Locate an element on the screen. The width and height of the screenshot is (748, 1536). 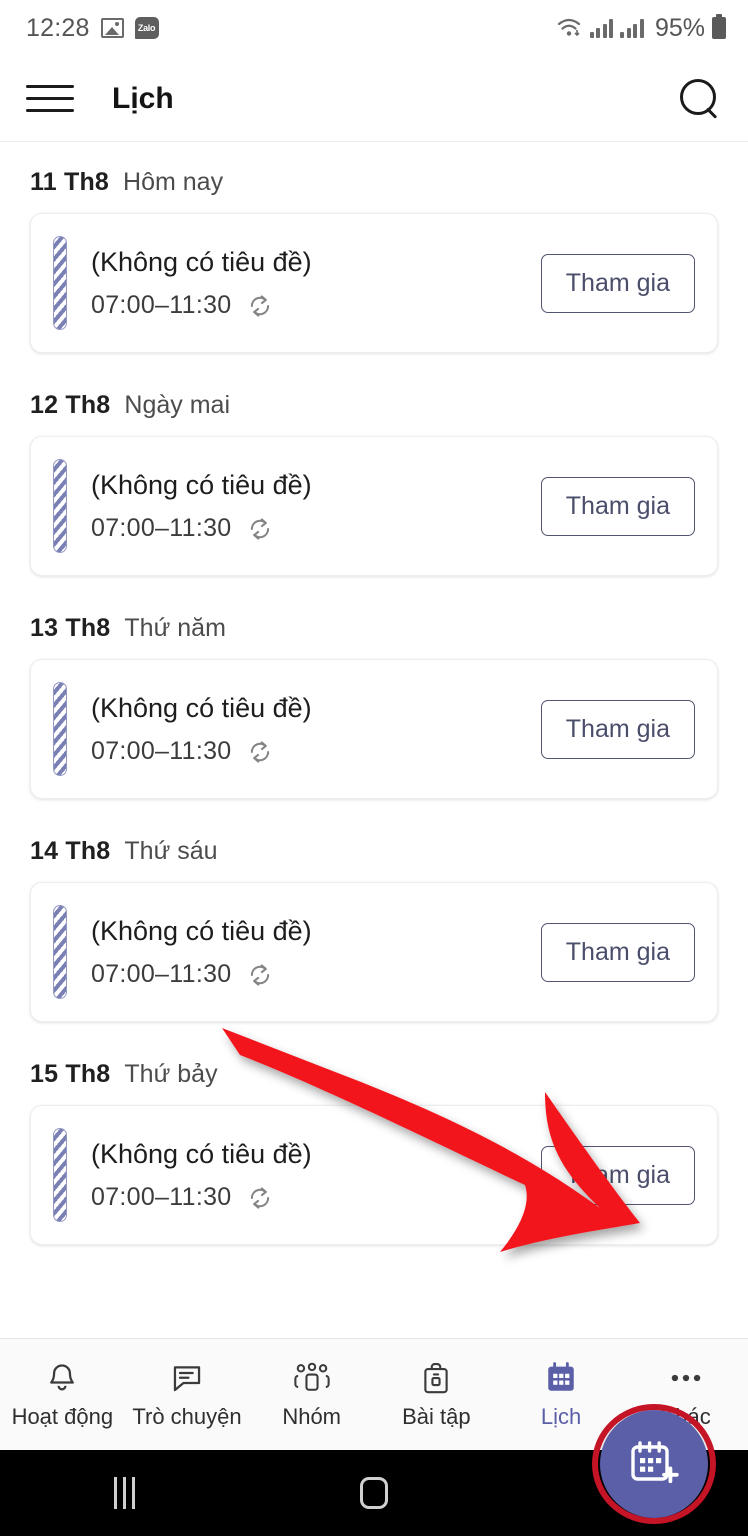
day-header: 12 Th8 Ngày mai is located at coordinates (374, 402).